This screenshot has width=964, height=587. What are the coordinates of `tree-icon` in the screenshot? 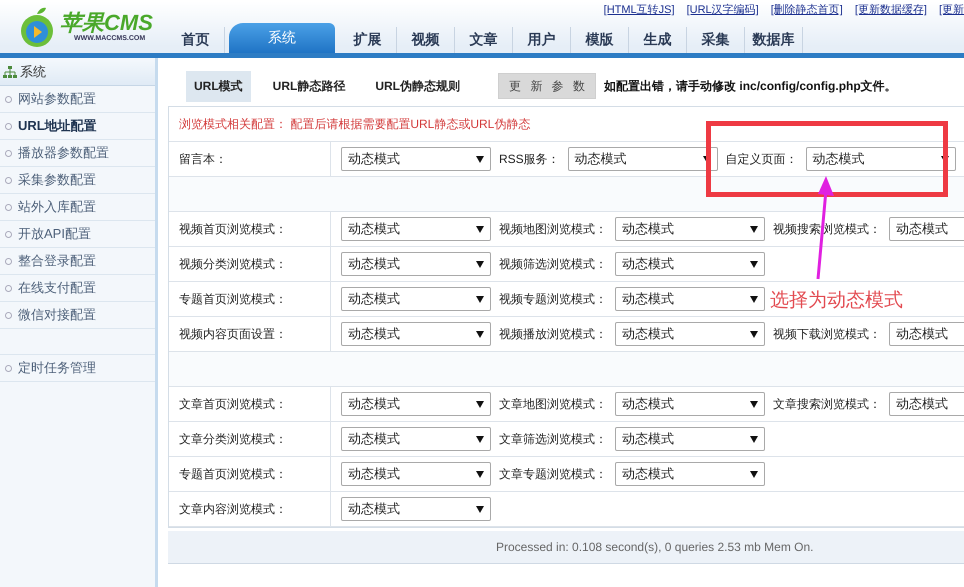 It's located at (10, 72).